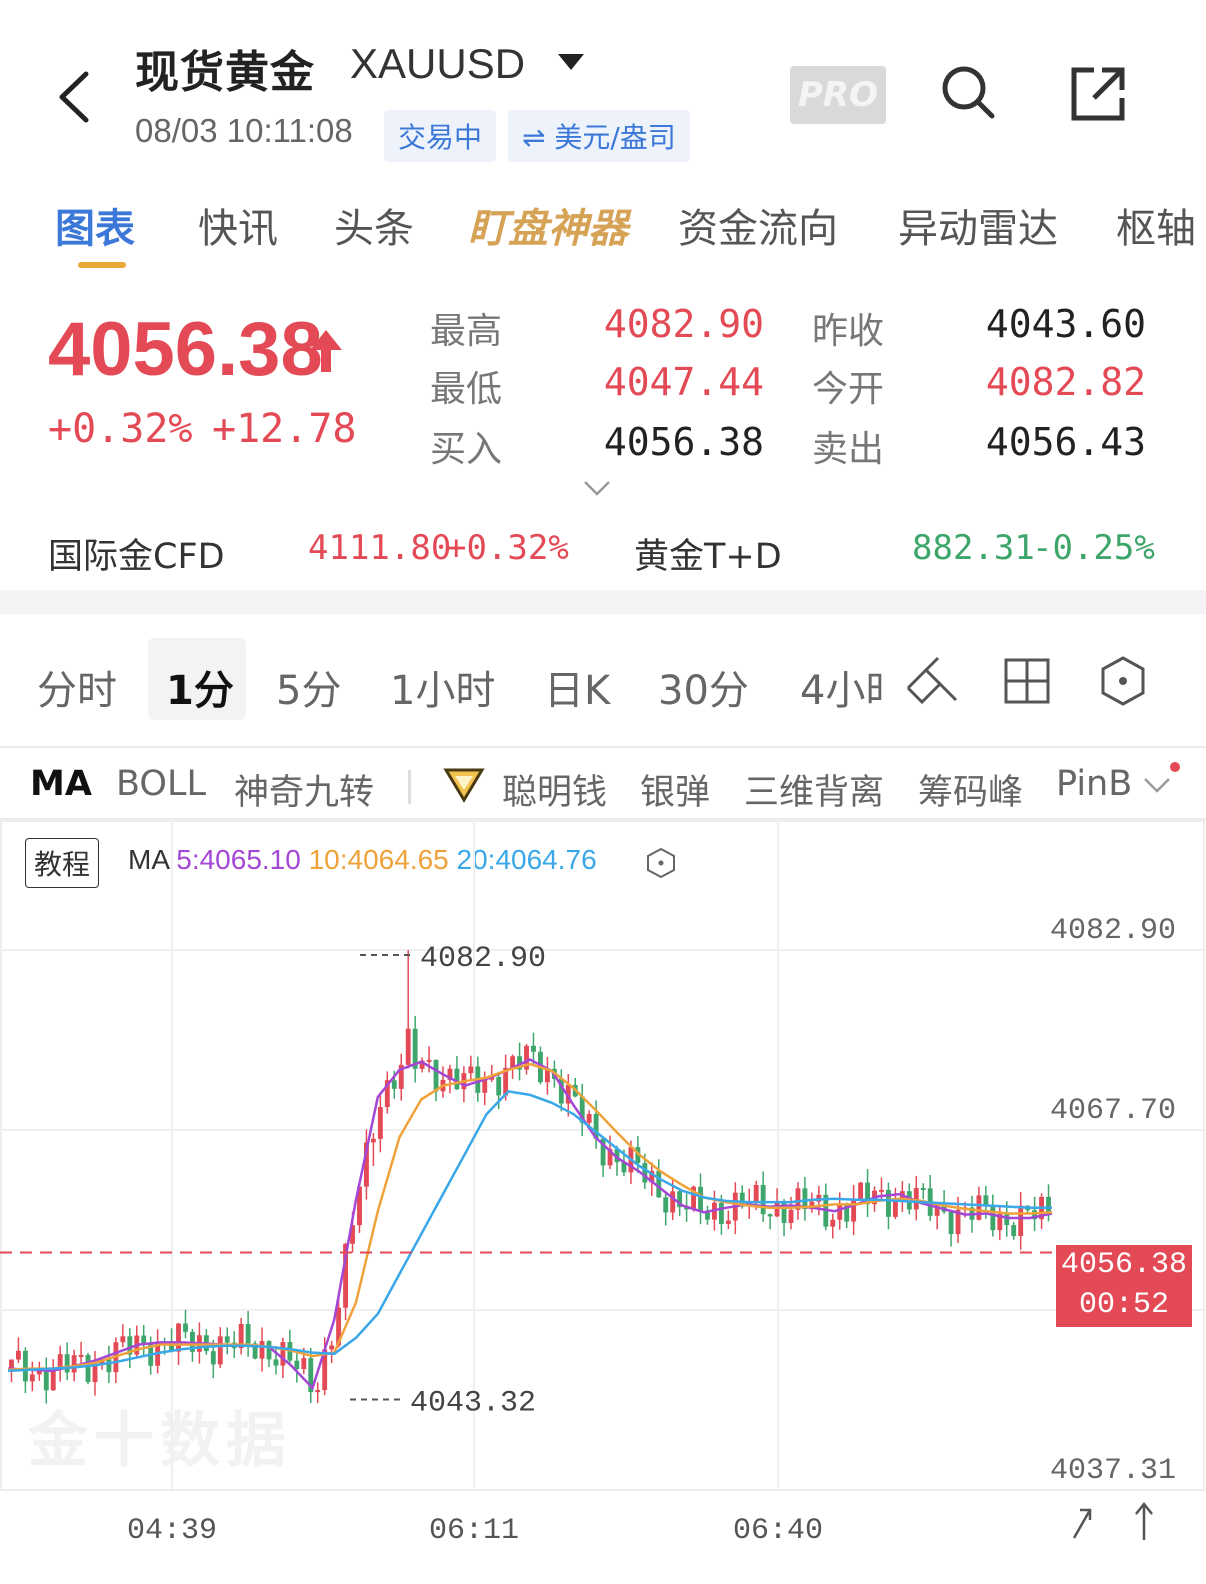 Image resolution: width=1206 pixels, height=1584 pixels. I want to click on open-label: 今开, so click(848, 389).